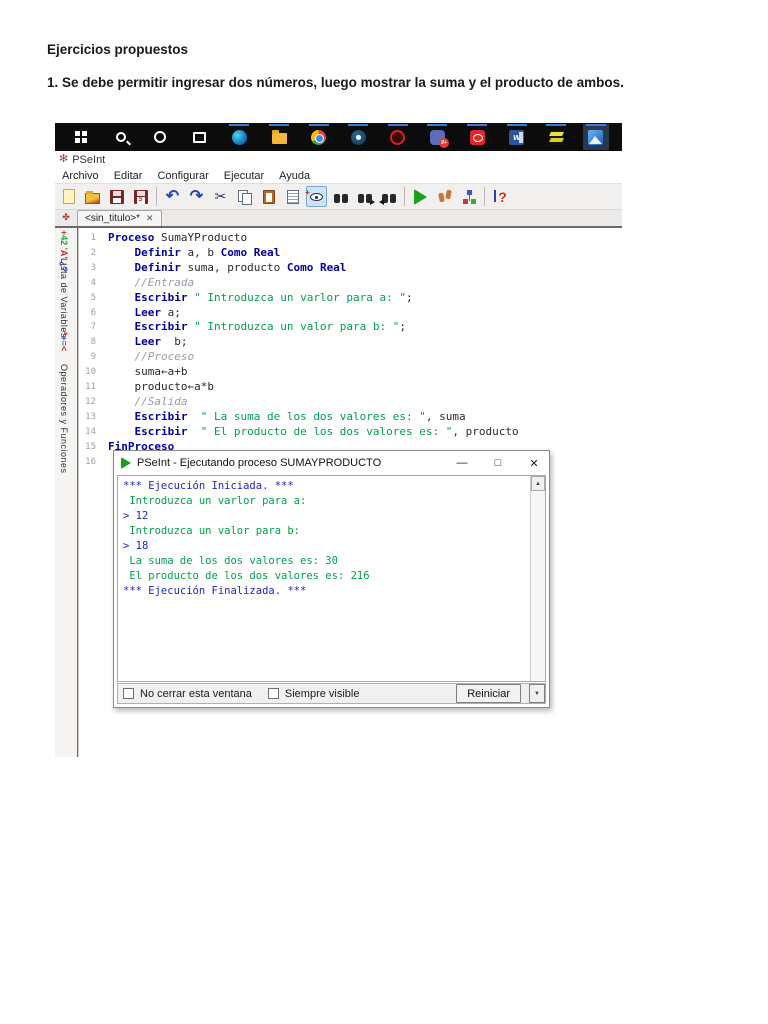  I want to click on side-tab-label-0: Lista de Variables, so click(64, 298).